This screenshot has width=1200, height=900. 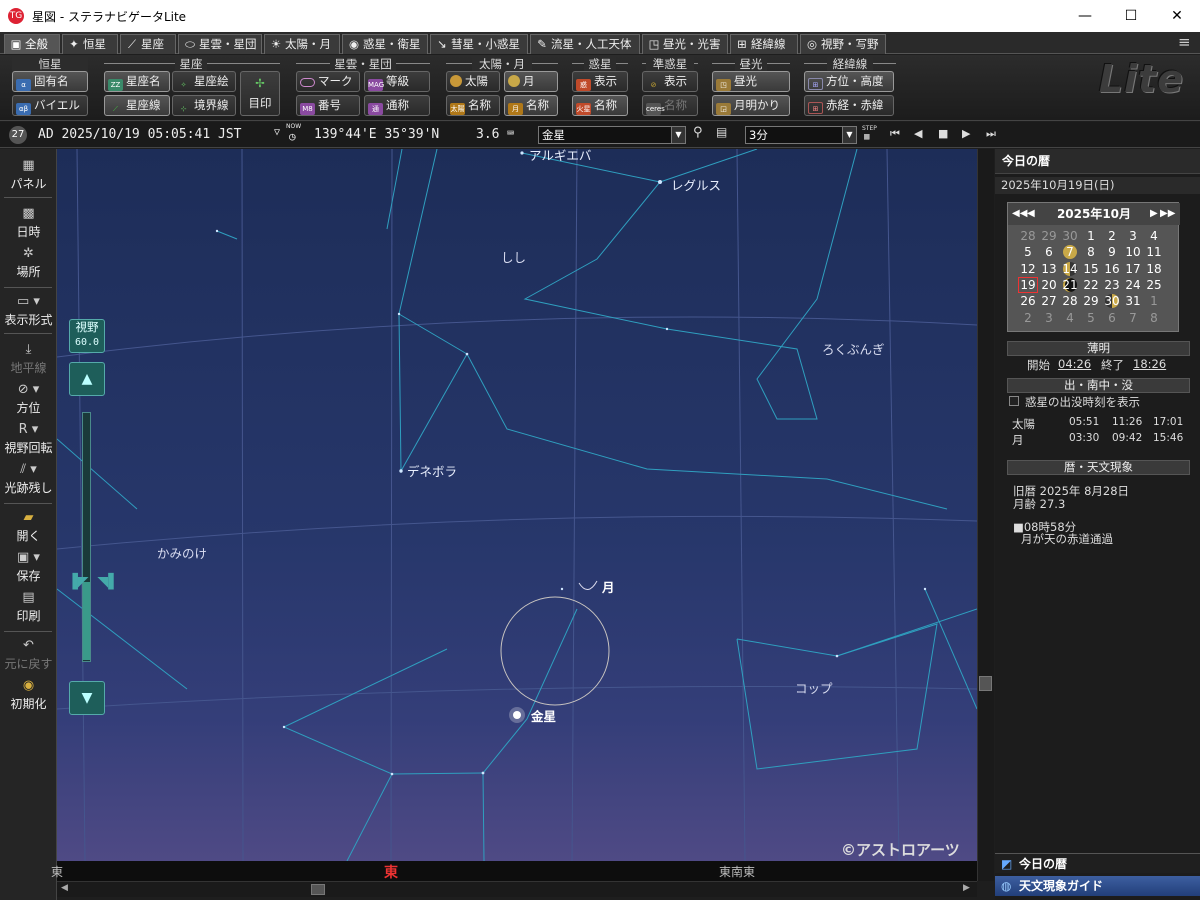 I want to click on calendar-day: 25, so click(x=1154, y=285).